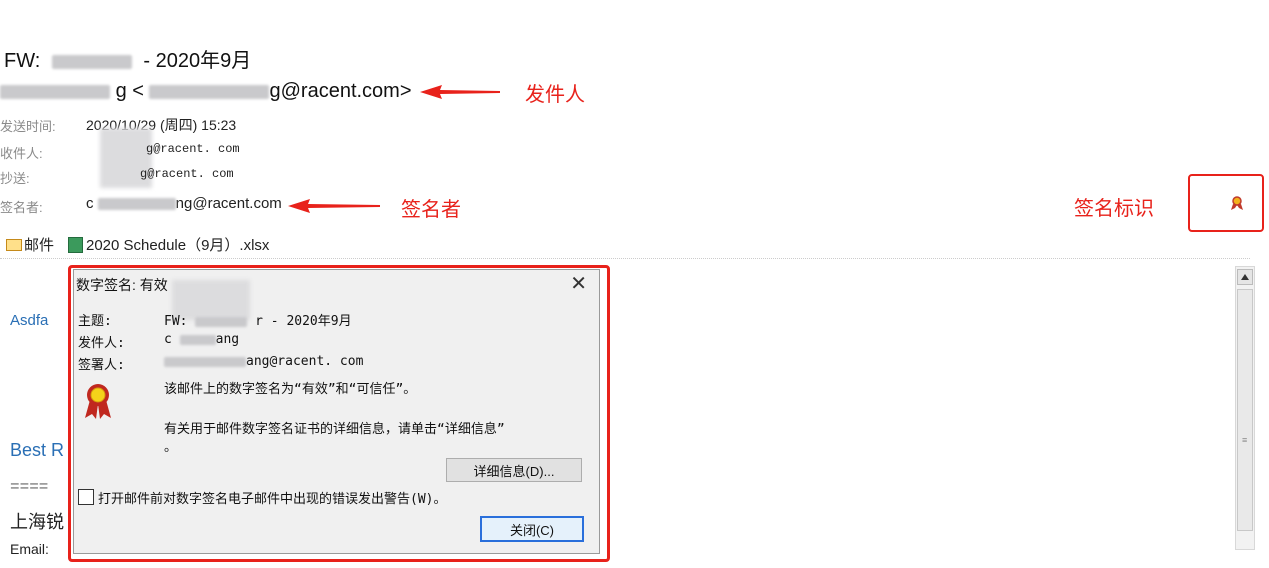 This screenshot has width=1269, height=568. What do you see at coordinates (101, 365) in the screenshot?
I see `dialog-signer-label: 签署人:` at bounding box center [101, 365].